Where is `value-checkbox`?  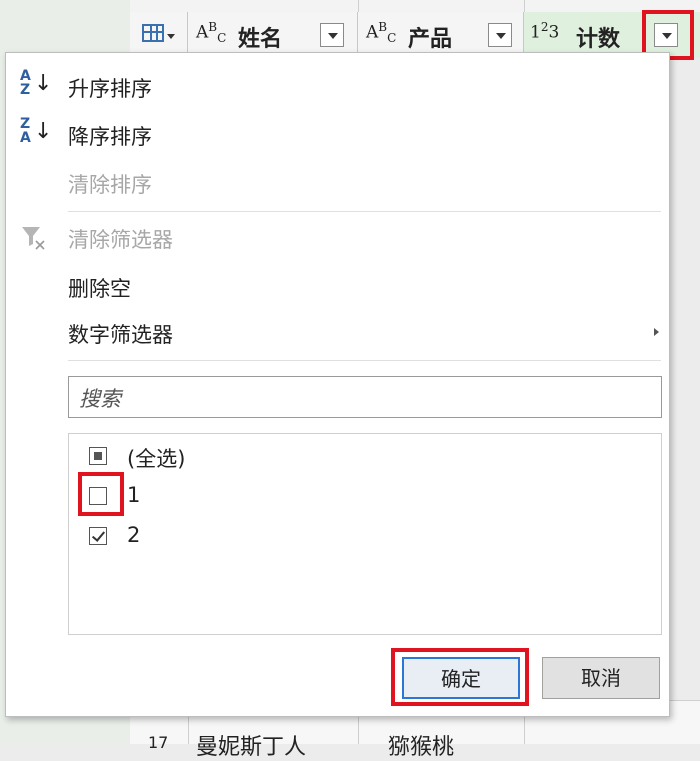 value-checkbox is located at coordinates (98, 536).